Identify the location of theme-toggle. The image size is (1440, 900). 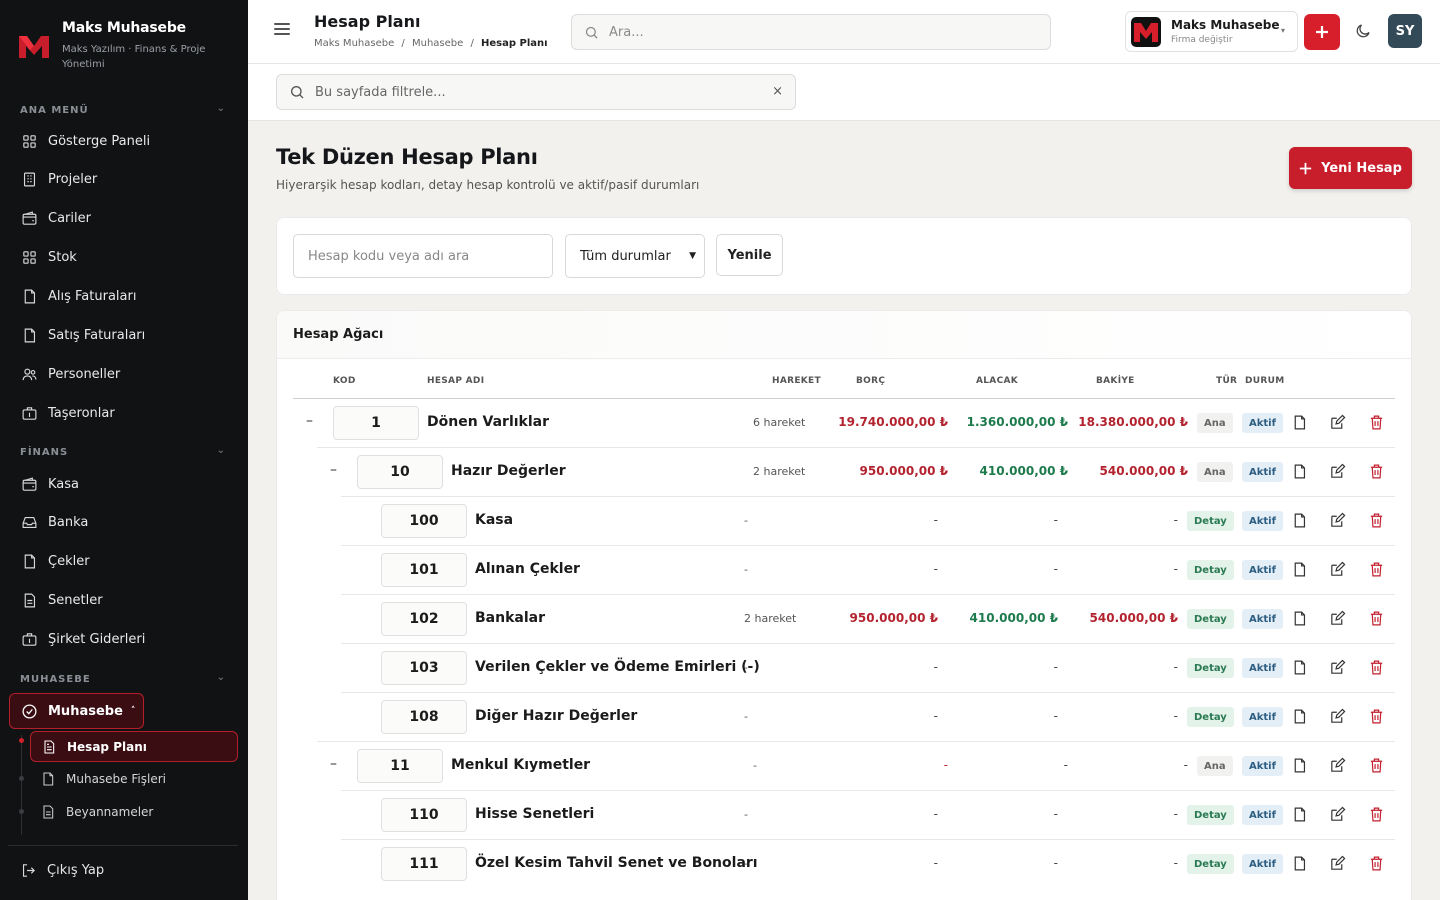
(1364, 32).